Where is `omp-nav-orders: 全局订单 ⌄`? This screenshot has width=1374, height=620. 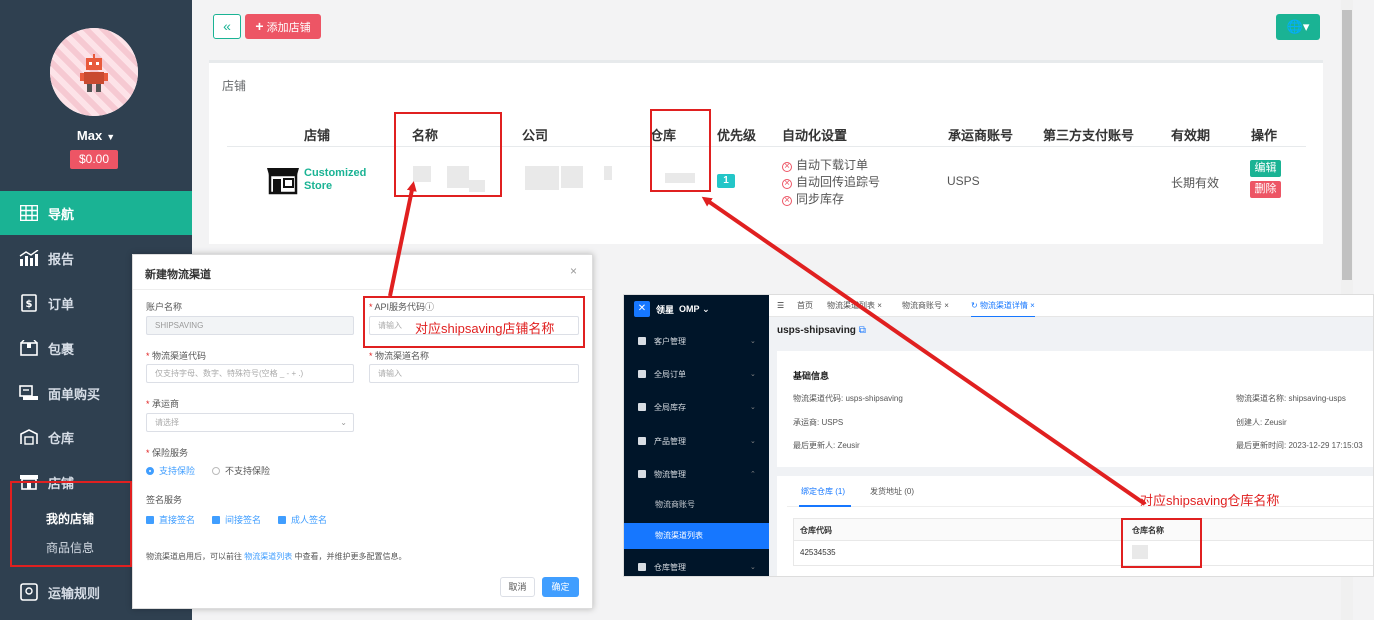 omp-nav-orders: 全局订单 ⌄ is located at coordinates (696, 374).